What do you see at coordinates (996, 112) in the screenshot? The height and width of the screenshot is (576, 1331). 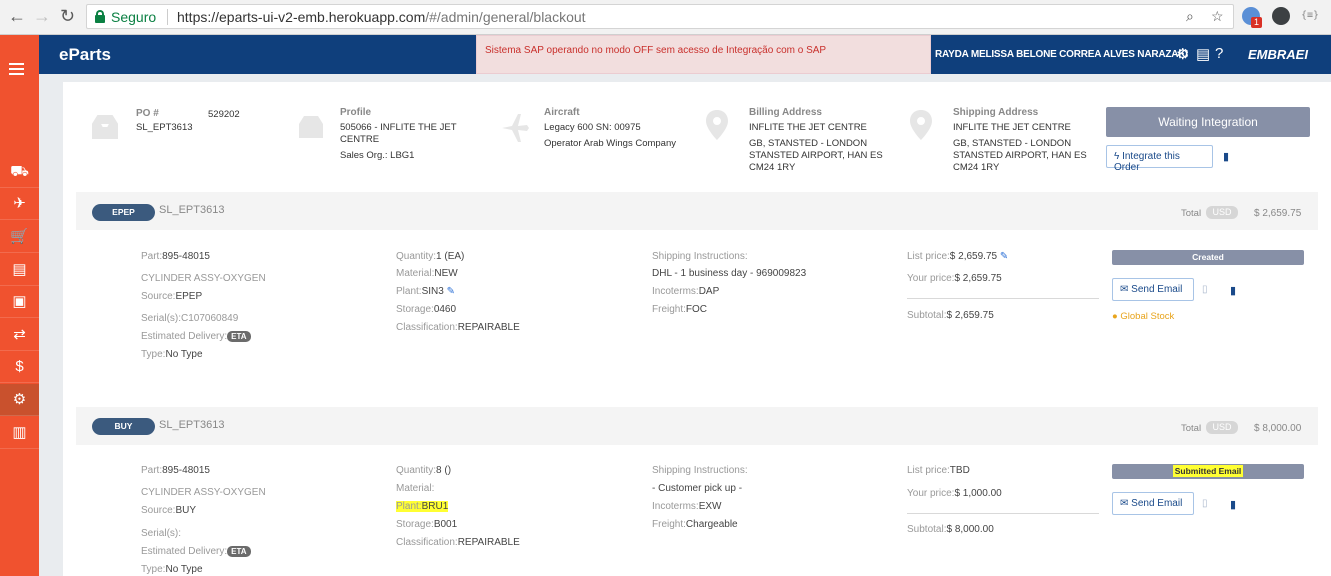 I see `shipping-label: Shipping Address` at bounding box center [996, 112].